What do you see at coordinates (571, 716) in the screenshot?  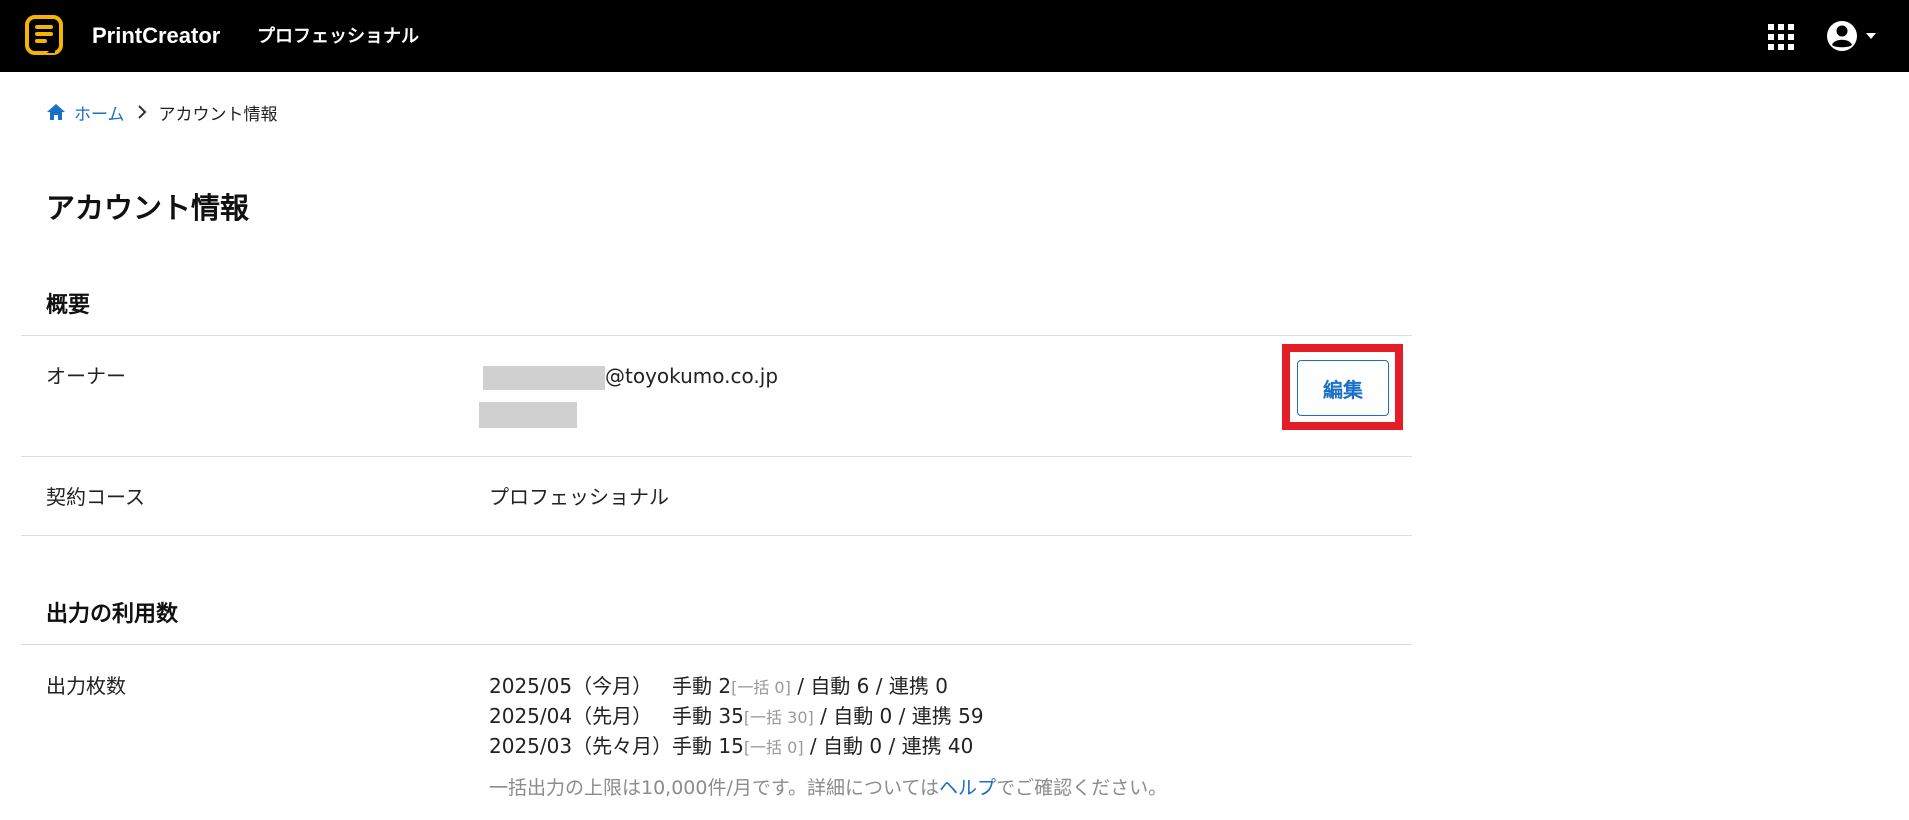 I see `usage-month: 2025/04（先月）` at bounding box center [571, 716].